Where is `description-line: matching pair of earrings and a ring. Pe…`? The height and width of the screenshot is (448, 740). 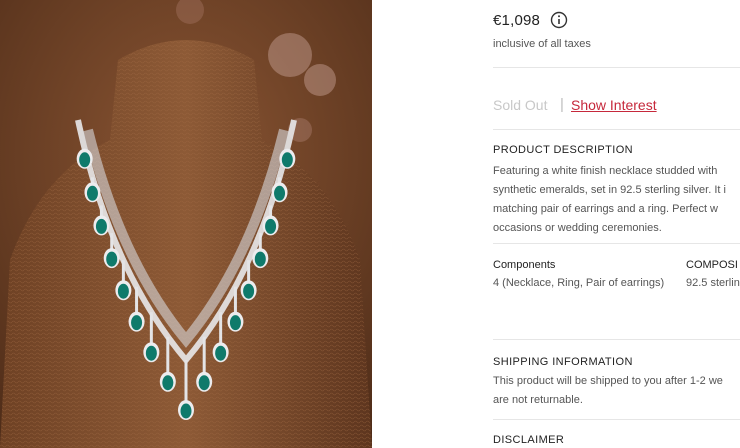
description-line: matching pair of earrings and a ring. Pe… is located at coordinates (606, 209).